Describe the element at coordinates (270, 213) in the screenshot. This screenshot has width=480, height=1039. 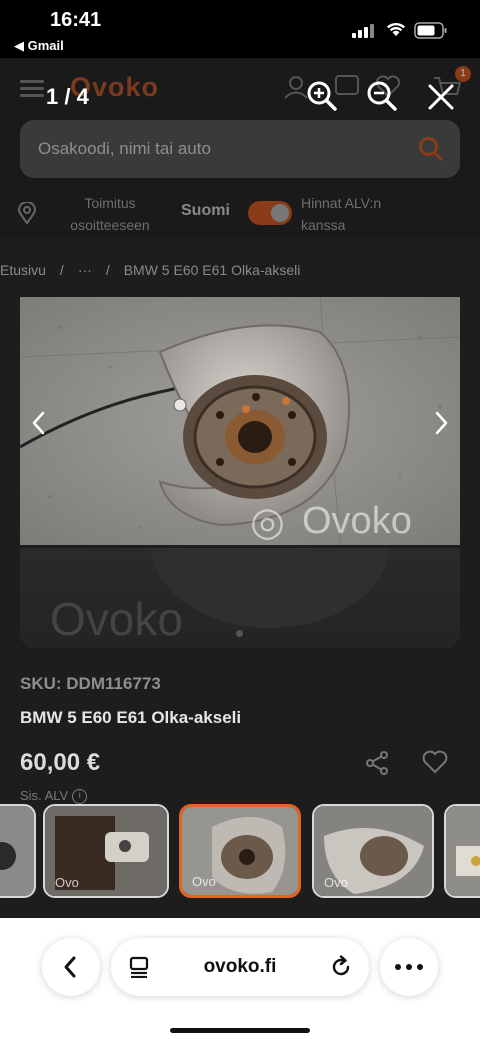
I see `vat-toggle` at that location.